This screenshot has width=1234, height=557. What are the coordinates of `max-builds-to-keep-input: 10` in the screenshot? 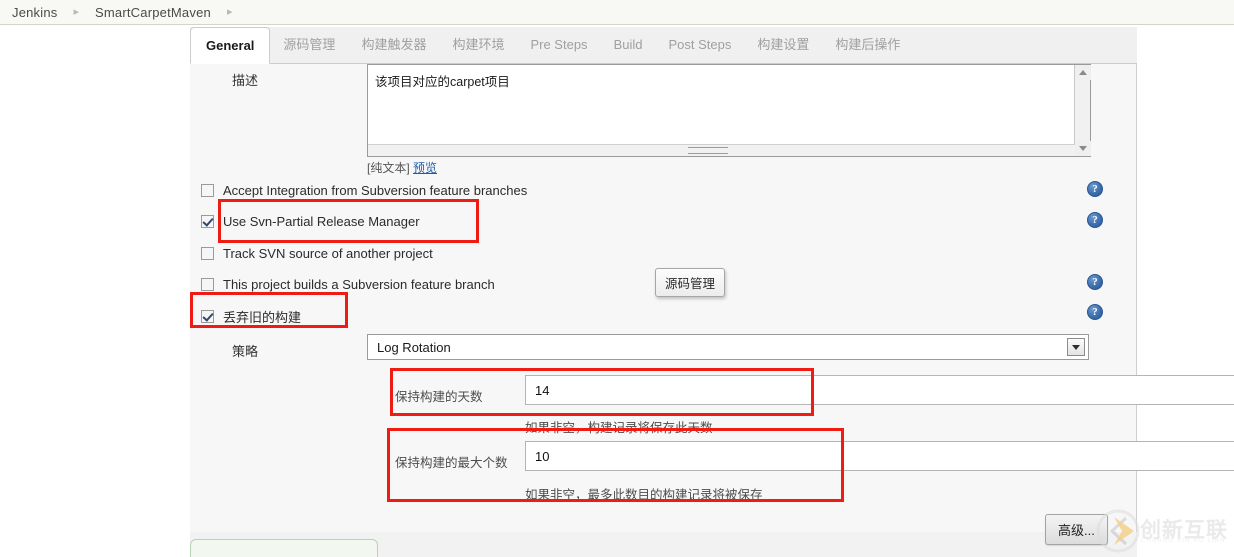 It's located at (879, 456).